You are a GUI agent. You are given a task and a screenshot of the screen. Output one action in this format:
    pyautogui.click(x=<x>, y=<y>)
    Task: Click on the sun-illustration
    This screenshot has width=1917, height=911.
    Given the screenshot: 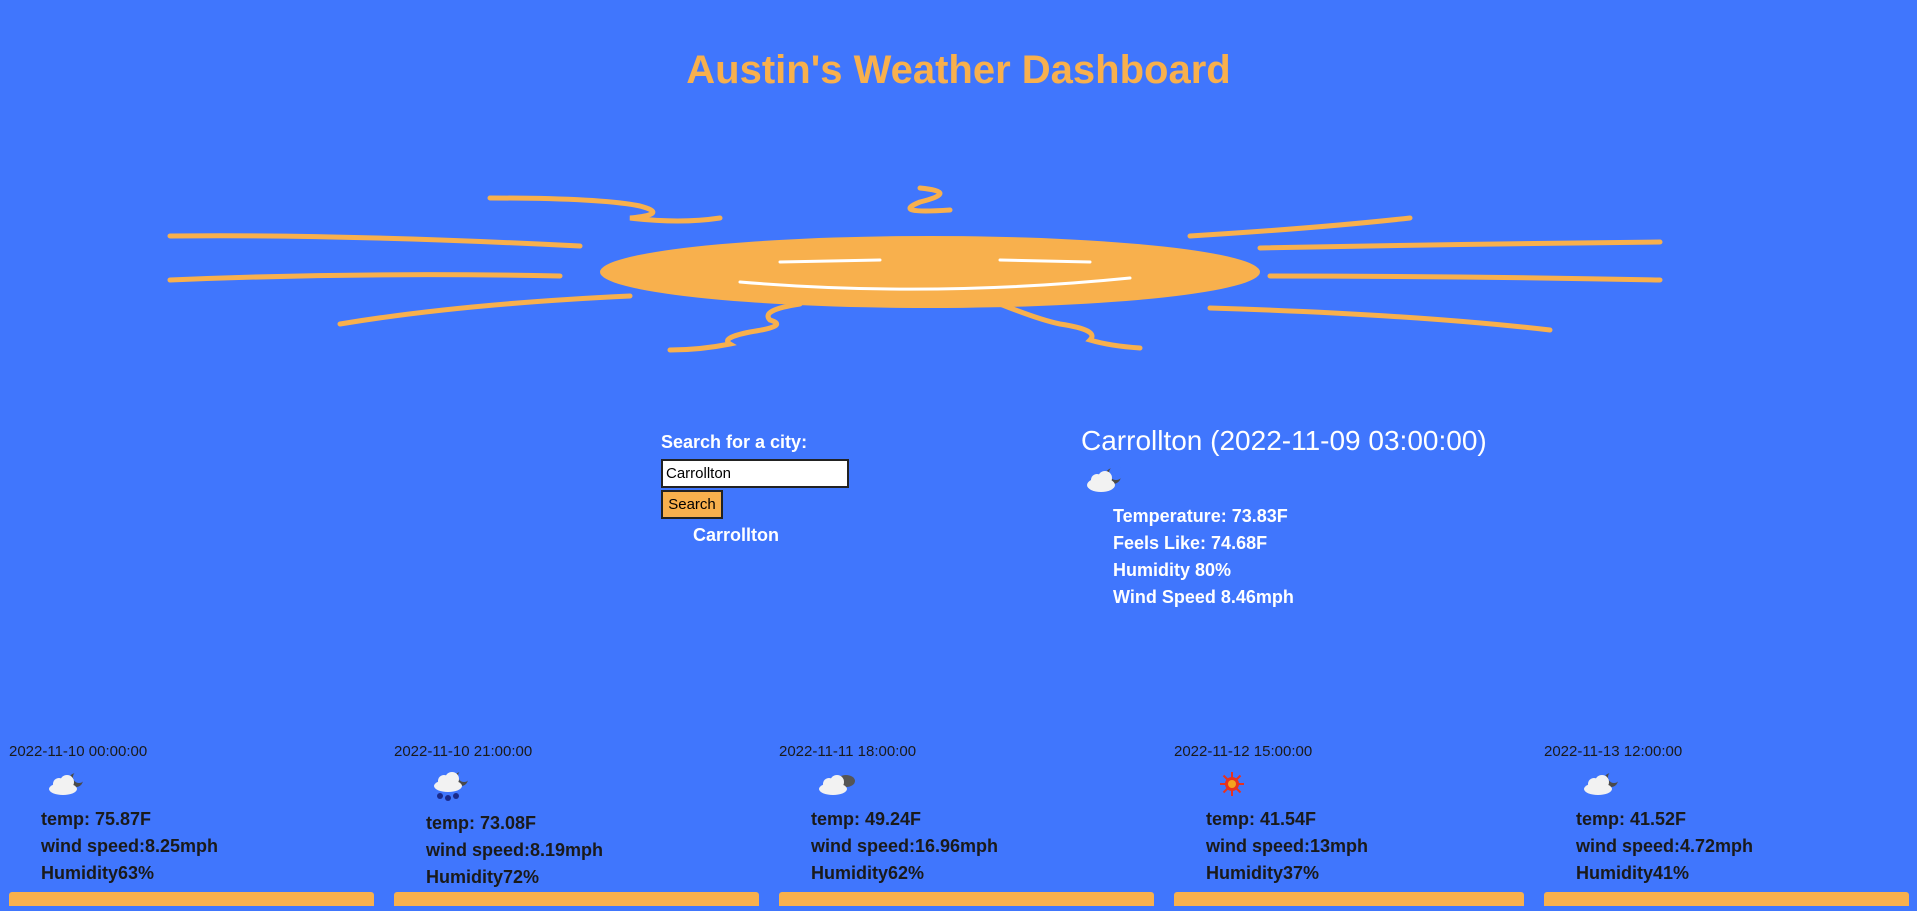 What is the action you would take?
    pyautogui.click(x=915, y=269)
    